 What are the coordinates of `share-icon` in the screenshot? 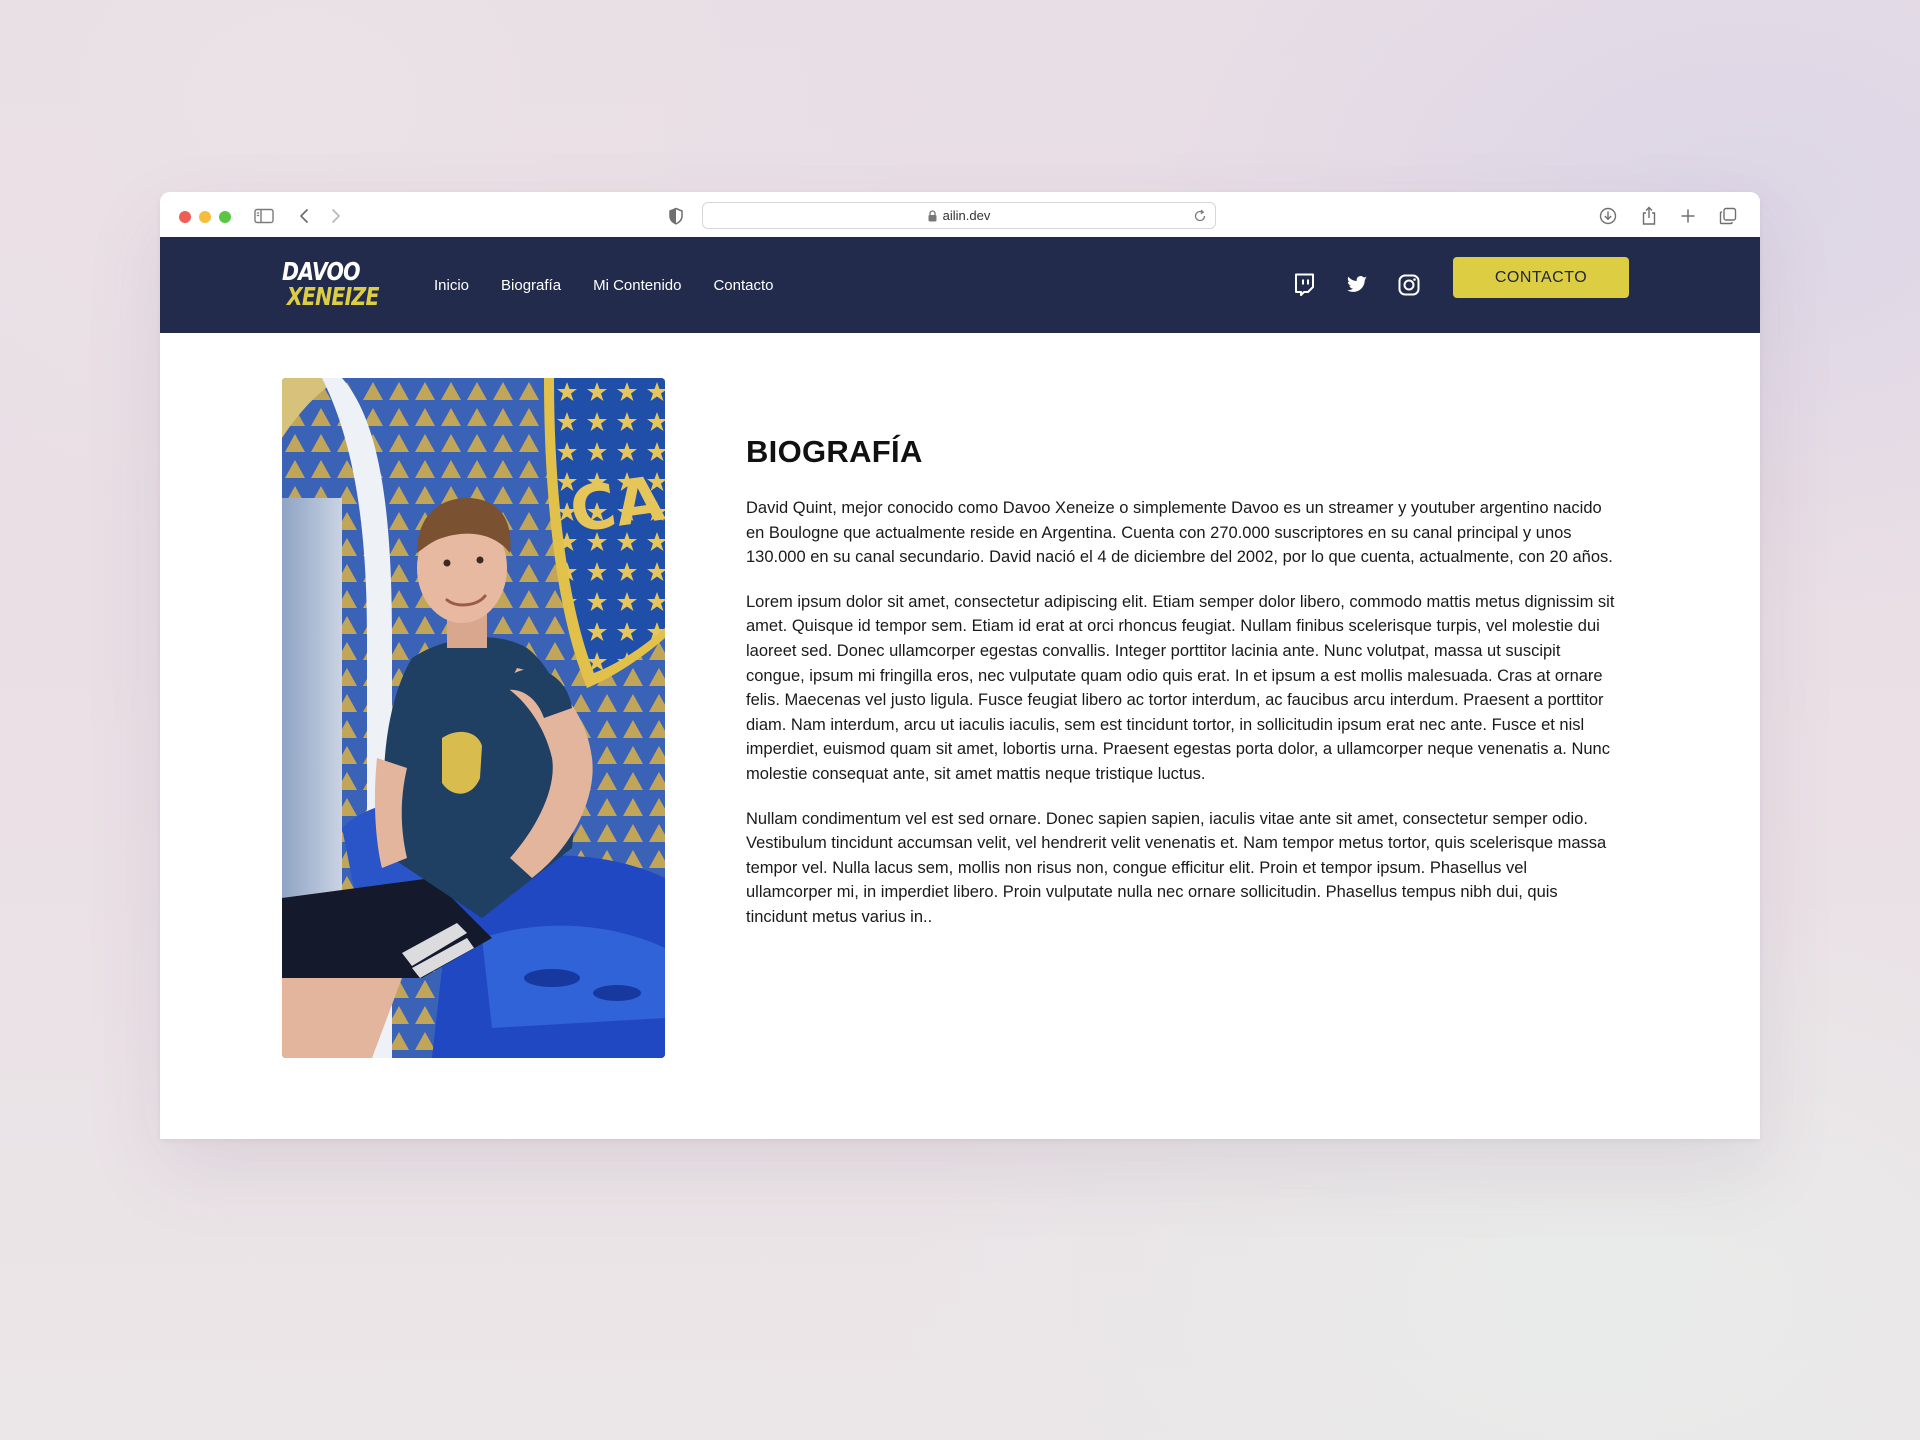 It's located at (1649, 216).